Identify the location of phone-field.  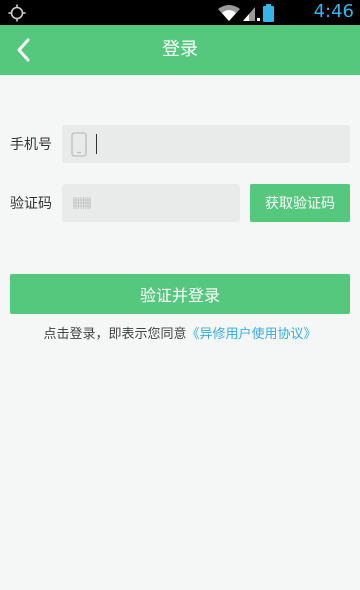
(206, 144).